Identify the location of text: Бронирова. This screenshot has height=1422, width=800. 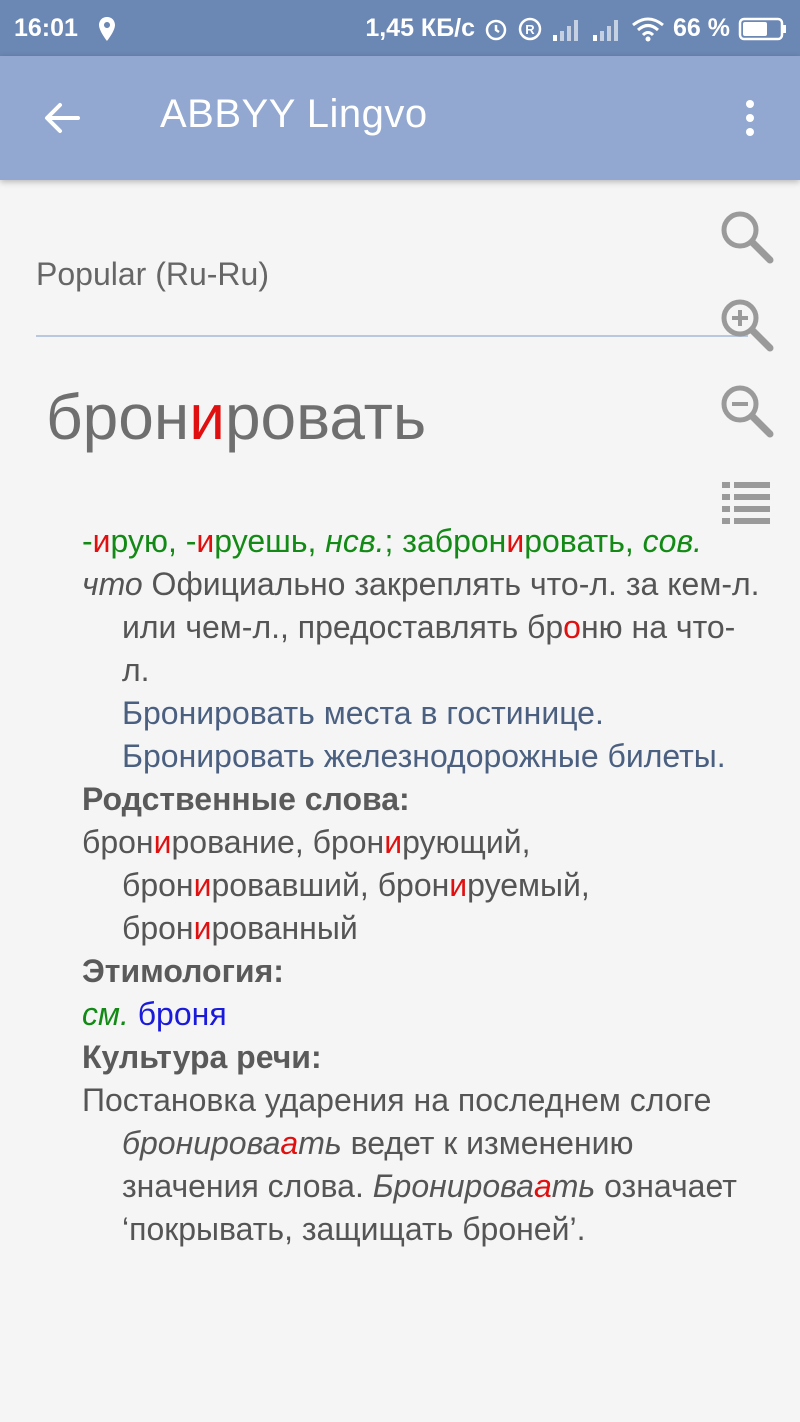
(453, 1186).